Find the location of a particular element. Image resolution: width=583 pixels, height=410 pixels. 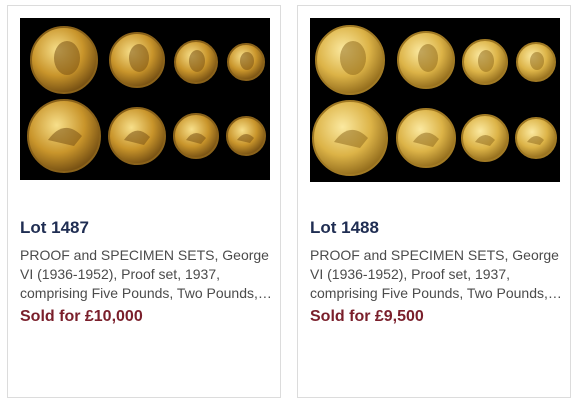

sold-price: Sold for £10,000 is located at coordinates (81, 316).